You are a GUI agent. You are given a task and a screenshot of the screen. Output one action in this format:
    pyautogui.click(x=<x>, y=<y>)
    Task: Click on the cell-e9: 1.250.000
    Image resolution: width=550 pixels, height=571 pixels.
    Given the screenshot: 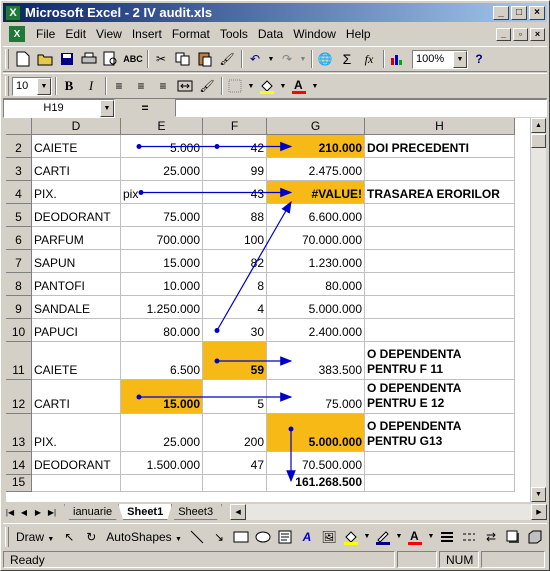 What is the action you would take?
    pyautogui.click(x=162, y=307)
    